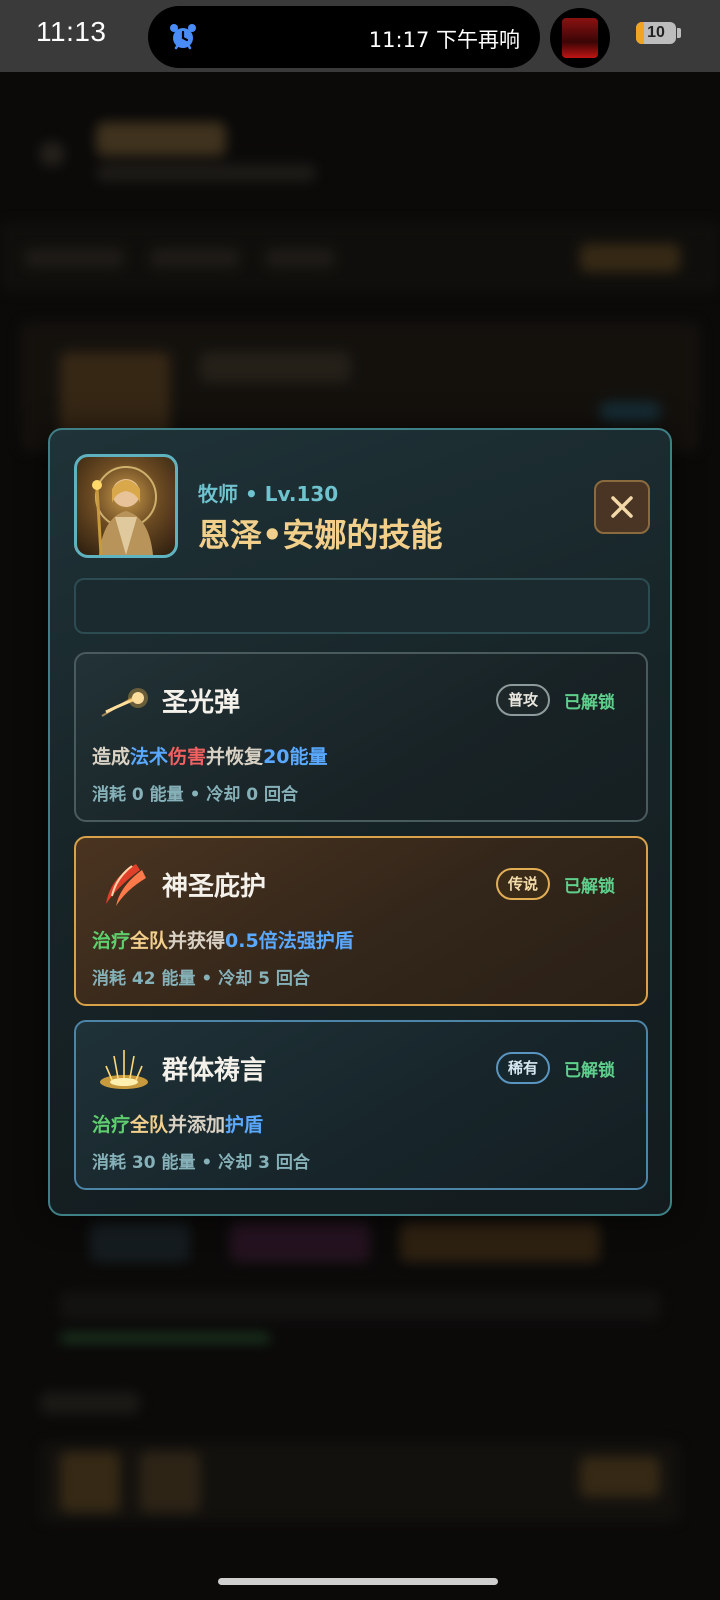 The image size is (720, 1600). I want to click on close-button, so click(622, 507).